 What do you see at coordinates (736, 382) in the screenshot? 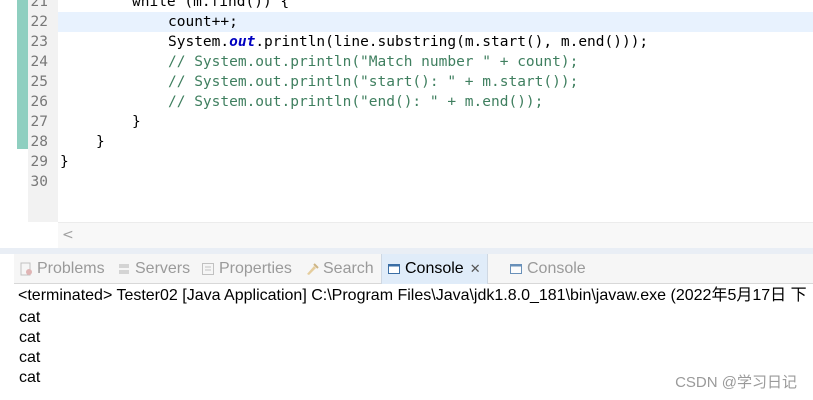
I see `watermark: CSDN @学习日记` at bounding box center [736, 382].